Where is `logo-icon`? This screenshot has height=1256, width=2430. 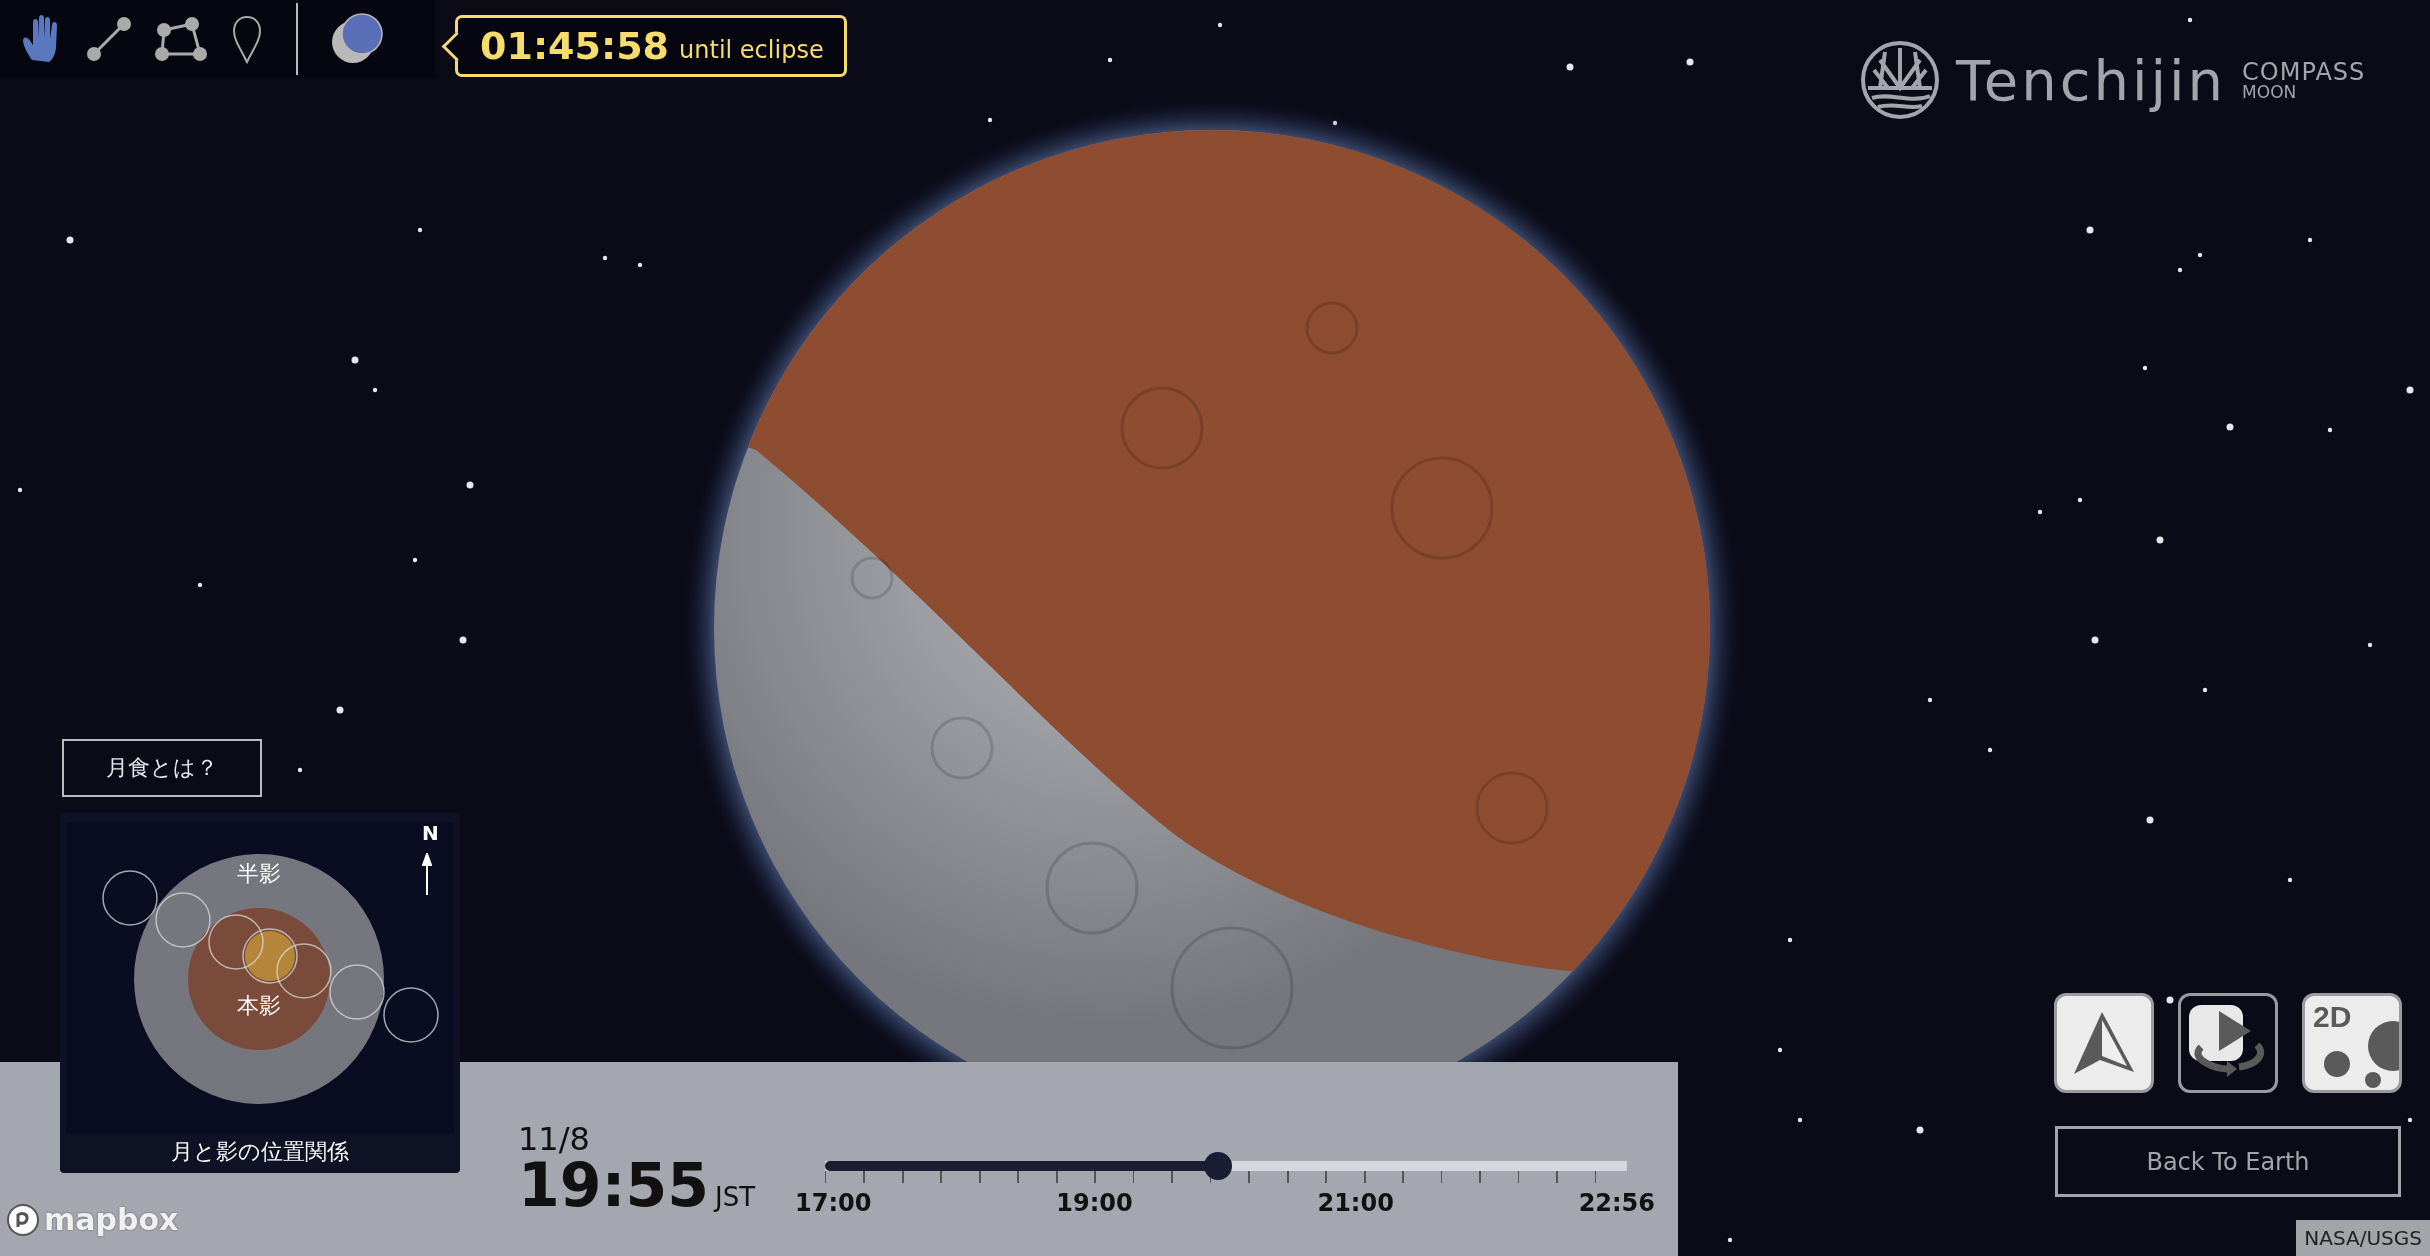 logo-icon is located at coordinates (1900, 80).